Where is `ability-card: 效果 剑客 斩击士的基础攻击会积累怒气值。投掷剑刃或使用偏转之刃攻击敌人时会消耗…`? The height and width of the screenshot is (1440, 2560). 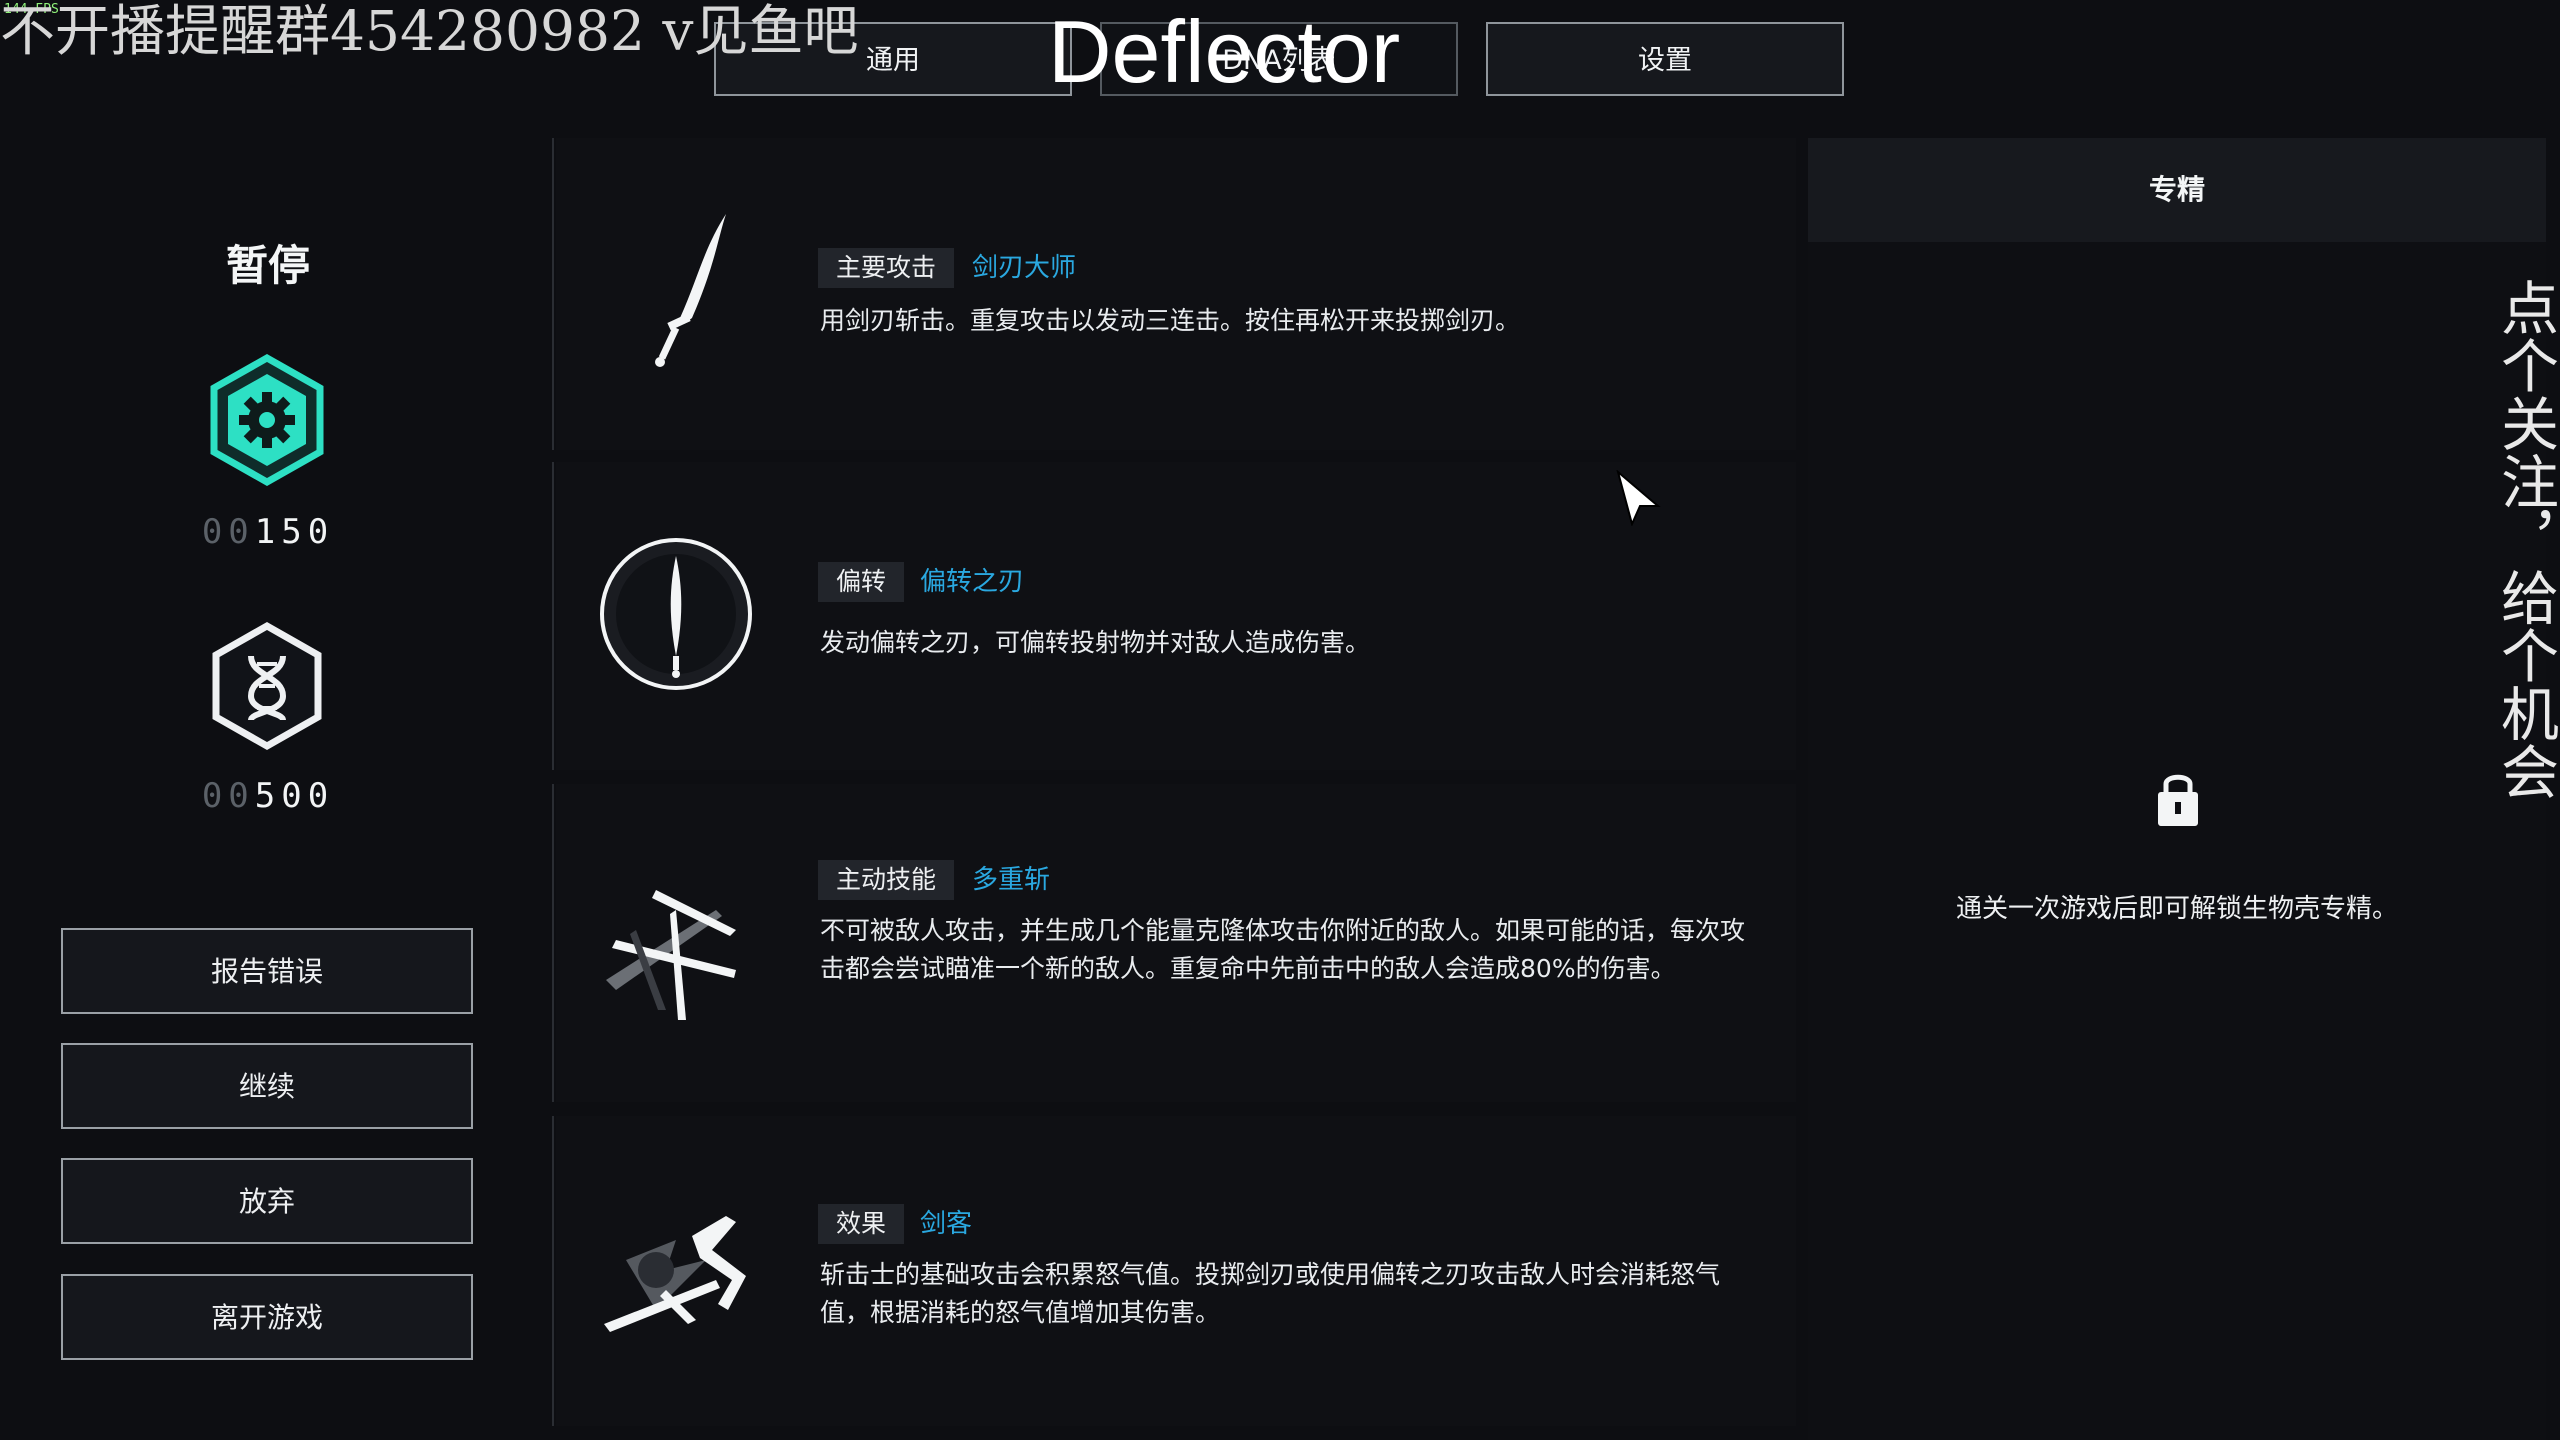
ability-card: 效果 剑客 斩击士的基础攻击会积累怒气值。投掷剑刃或使用偏转之刃攻击敌人时会消耗… is located at coordinates (1176, 1271).